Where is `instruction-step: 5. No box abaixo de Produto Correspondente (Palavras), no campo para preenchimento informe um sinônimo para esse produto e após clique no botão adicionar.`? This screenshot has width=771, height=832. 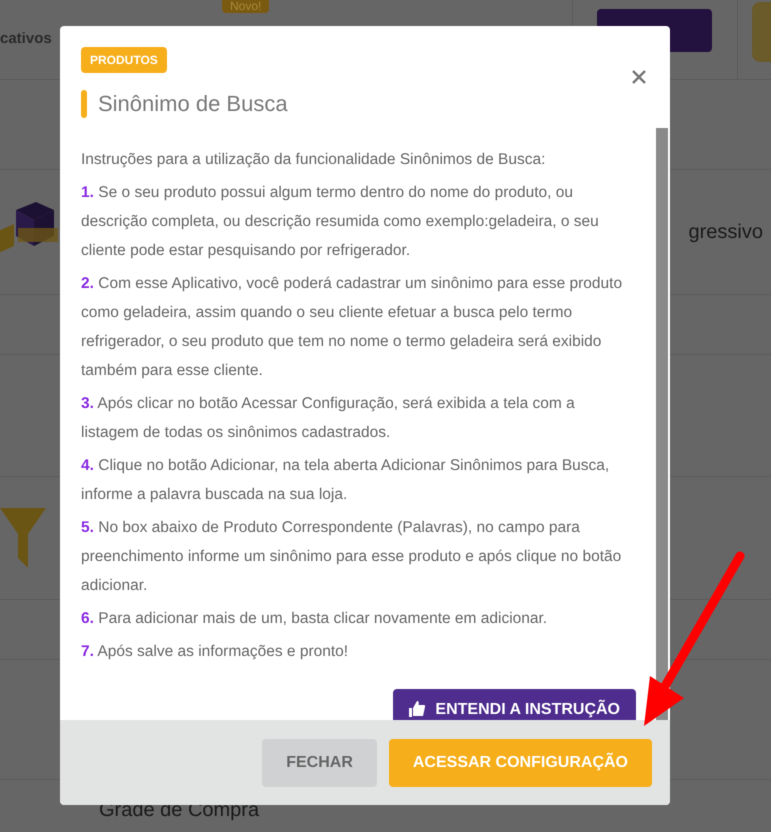 instruction-step: 5. No box abaixo de Produto Correspondente (Palavras), no campo para preenchimento informe um sinônimo para esse produto e após clique no botão adicionar. is located at coordinates (358, 556).